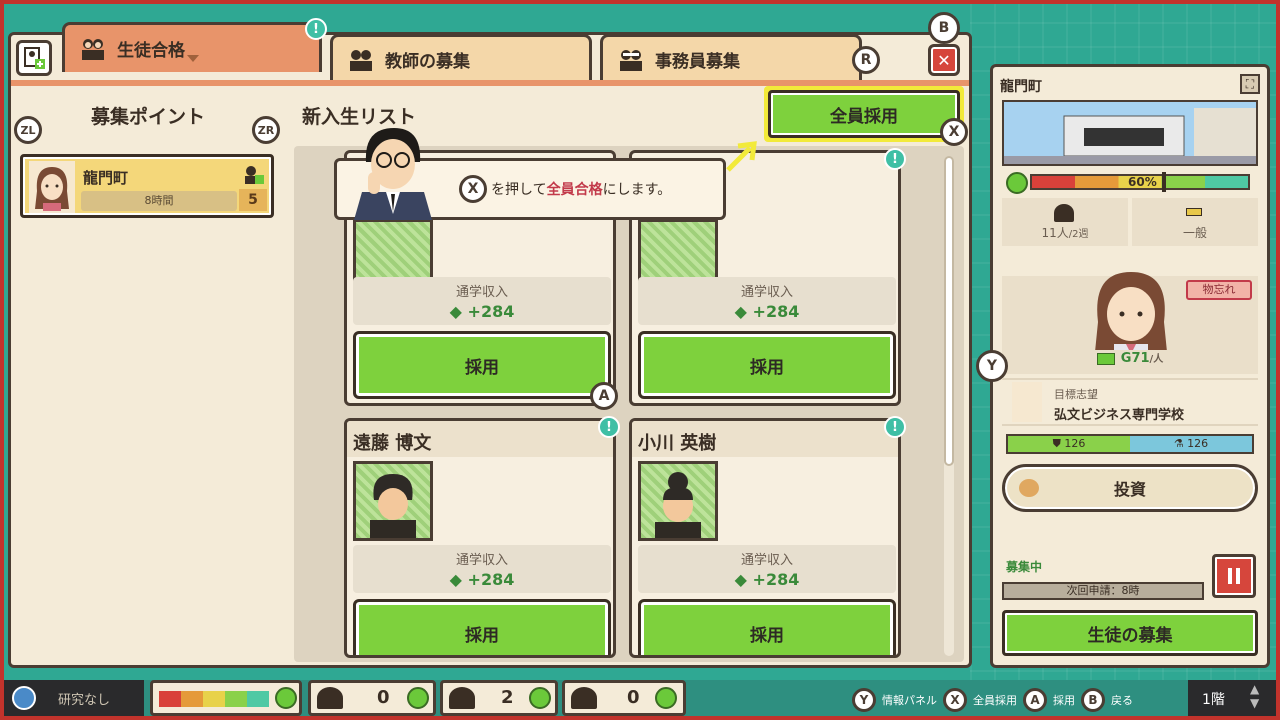 The width and height of the screenshot is (1280, 720). I want to click on recruit-students-button: 生徒の募集, so click(1130, 633).